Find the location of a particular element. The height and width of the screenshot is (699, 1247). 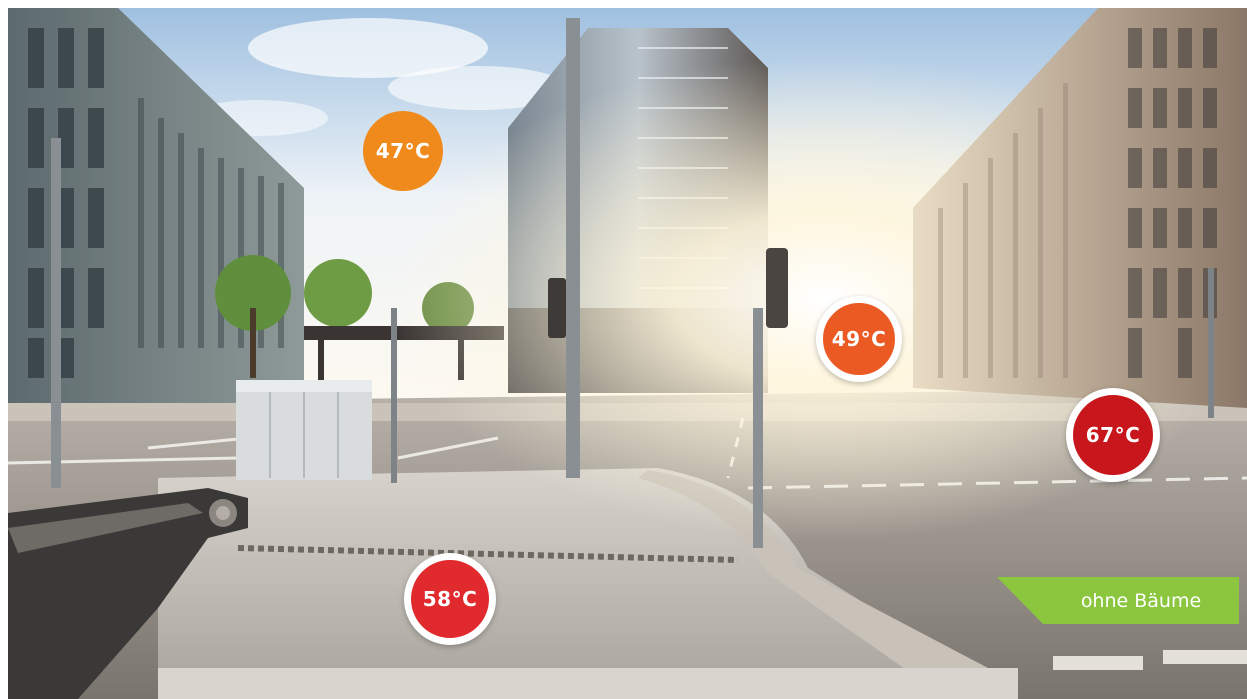

label-ribbon: ohne Bäume is located at coordinates (1118, 600).